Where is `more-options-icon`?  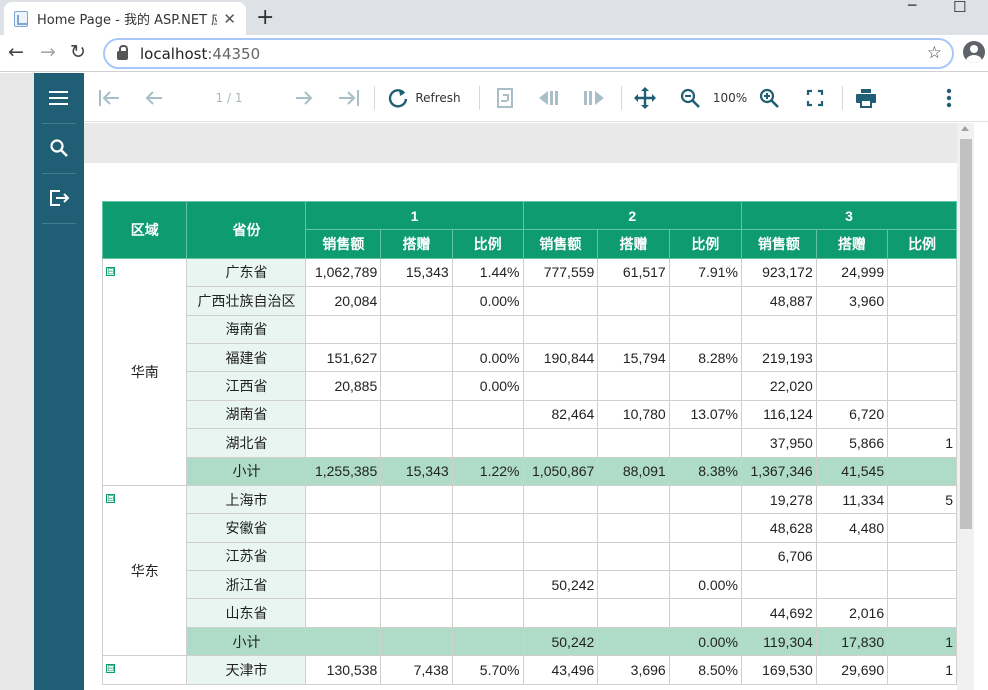 more-options-icon is located at coordinates (949, 97).